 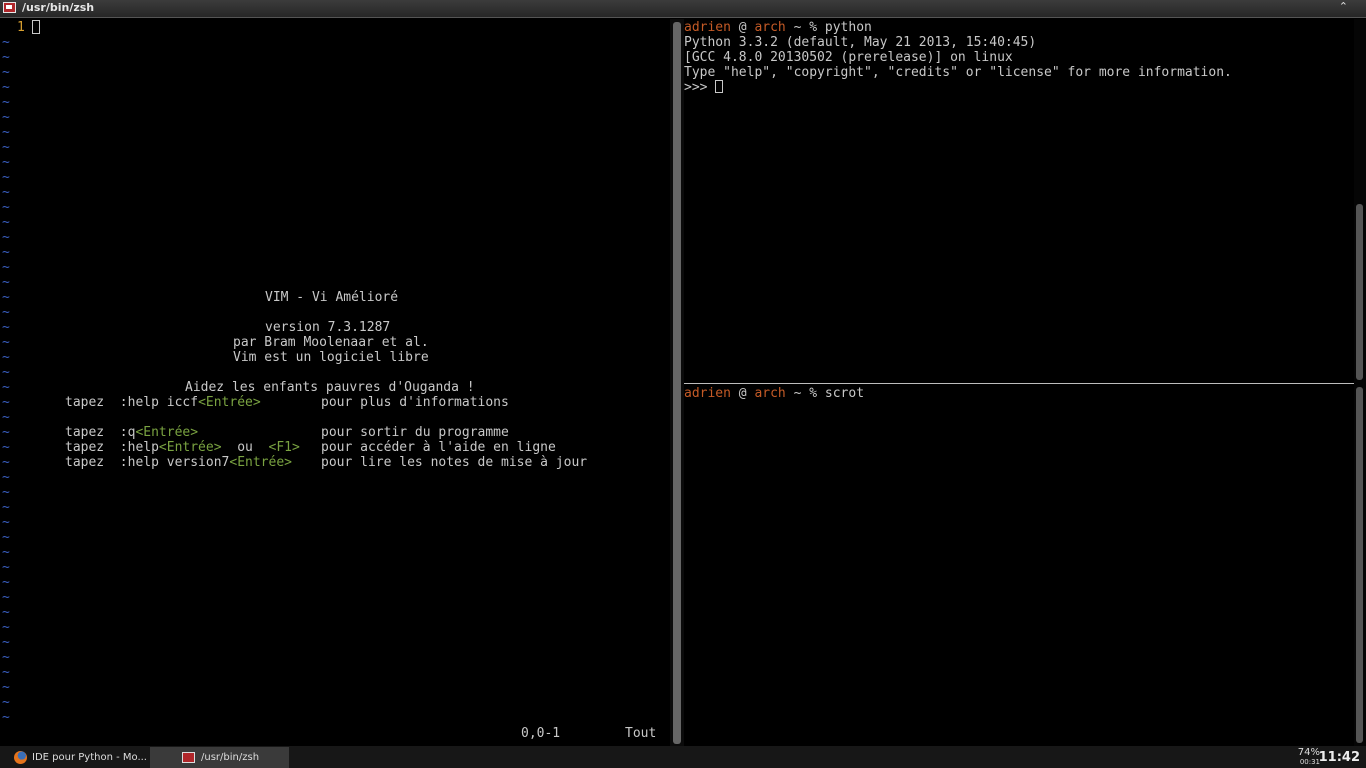 What do you see at coordinates (332, 297) in the screenshot?
I see `vim-intro-title: VIM - Vi Amélioré` at bounding box center [332, 297].